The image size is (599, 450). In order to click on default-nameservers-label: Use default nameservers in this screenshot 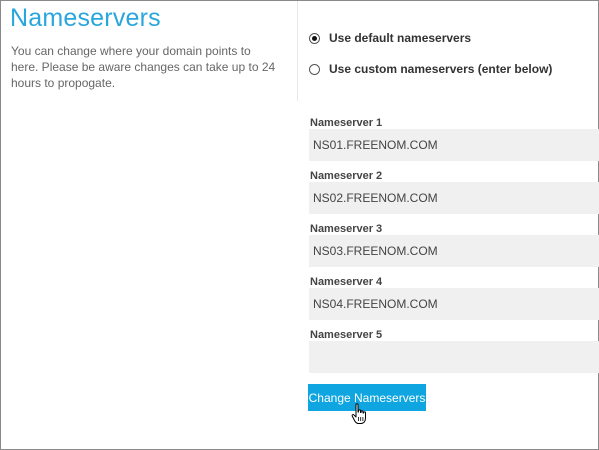, I will do `click(400, 38)`.